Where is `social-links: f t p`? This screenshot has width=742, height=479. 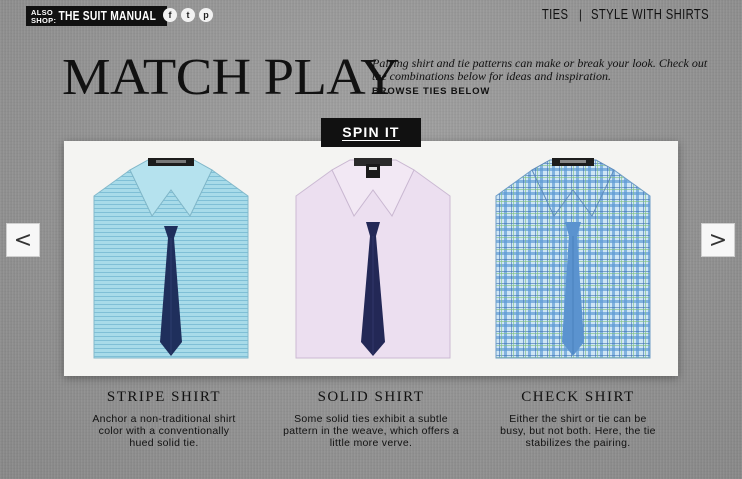 social-links: f t p is located at coordinates (188, 15).